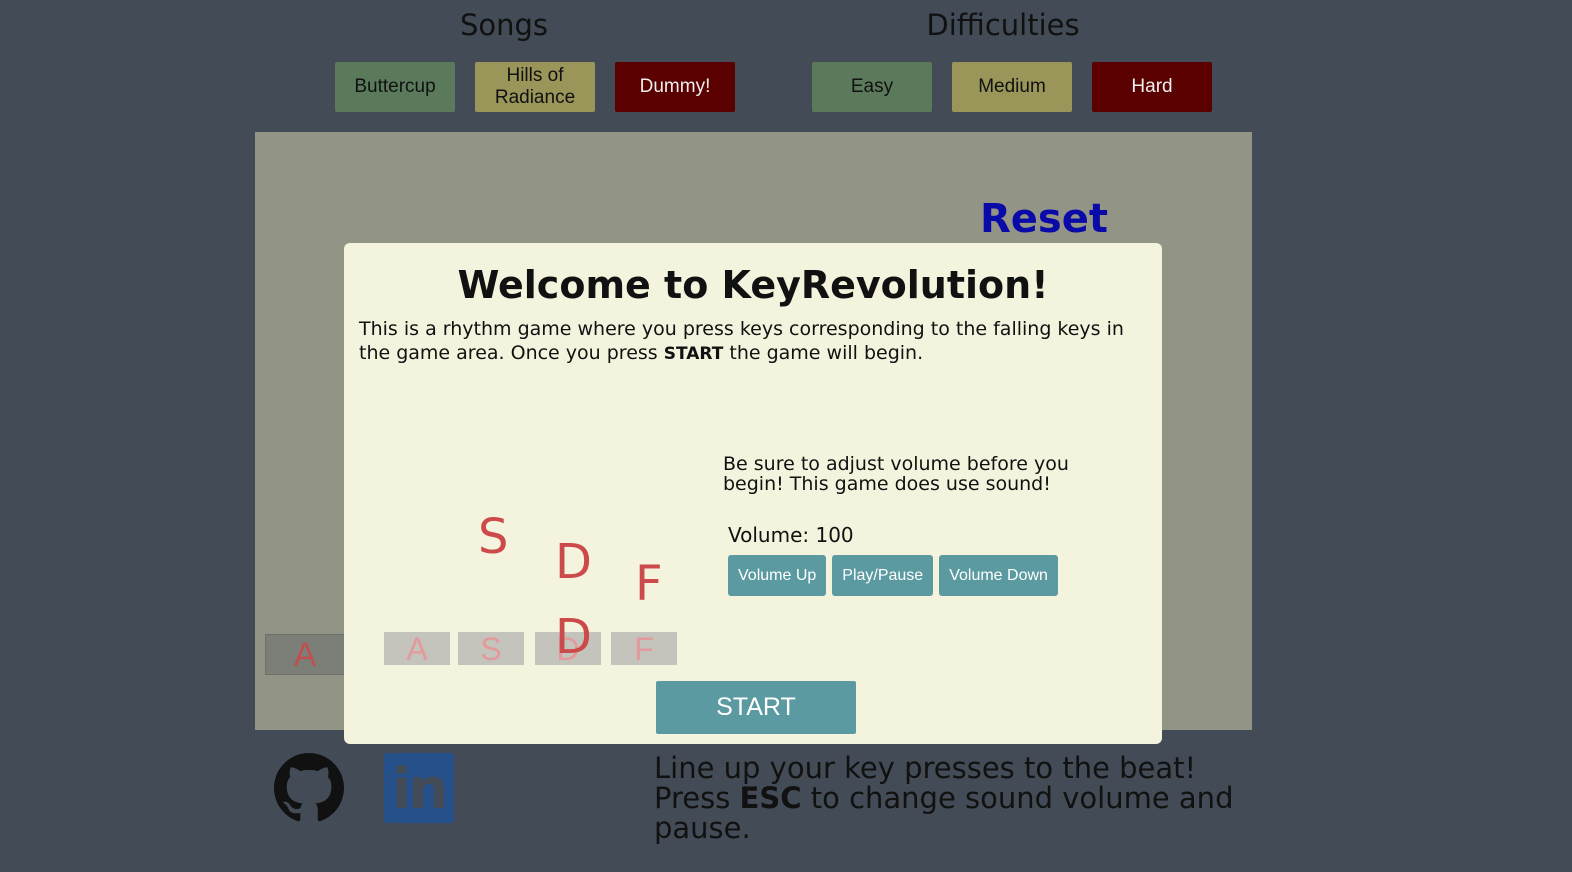 This screenshot has width=1572, height=872. What do you see at coordinates (649, 584) in the screenshot?
I see `falling-key-f: F` at bounding box center [649, 584].